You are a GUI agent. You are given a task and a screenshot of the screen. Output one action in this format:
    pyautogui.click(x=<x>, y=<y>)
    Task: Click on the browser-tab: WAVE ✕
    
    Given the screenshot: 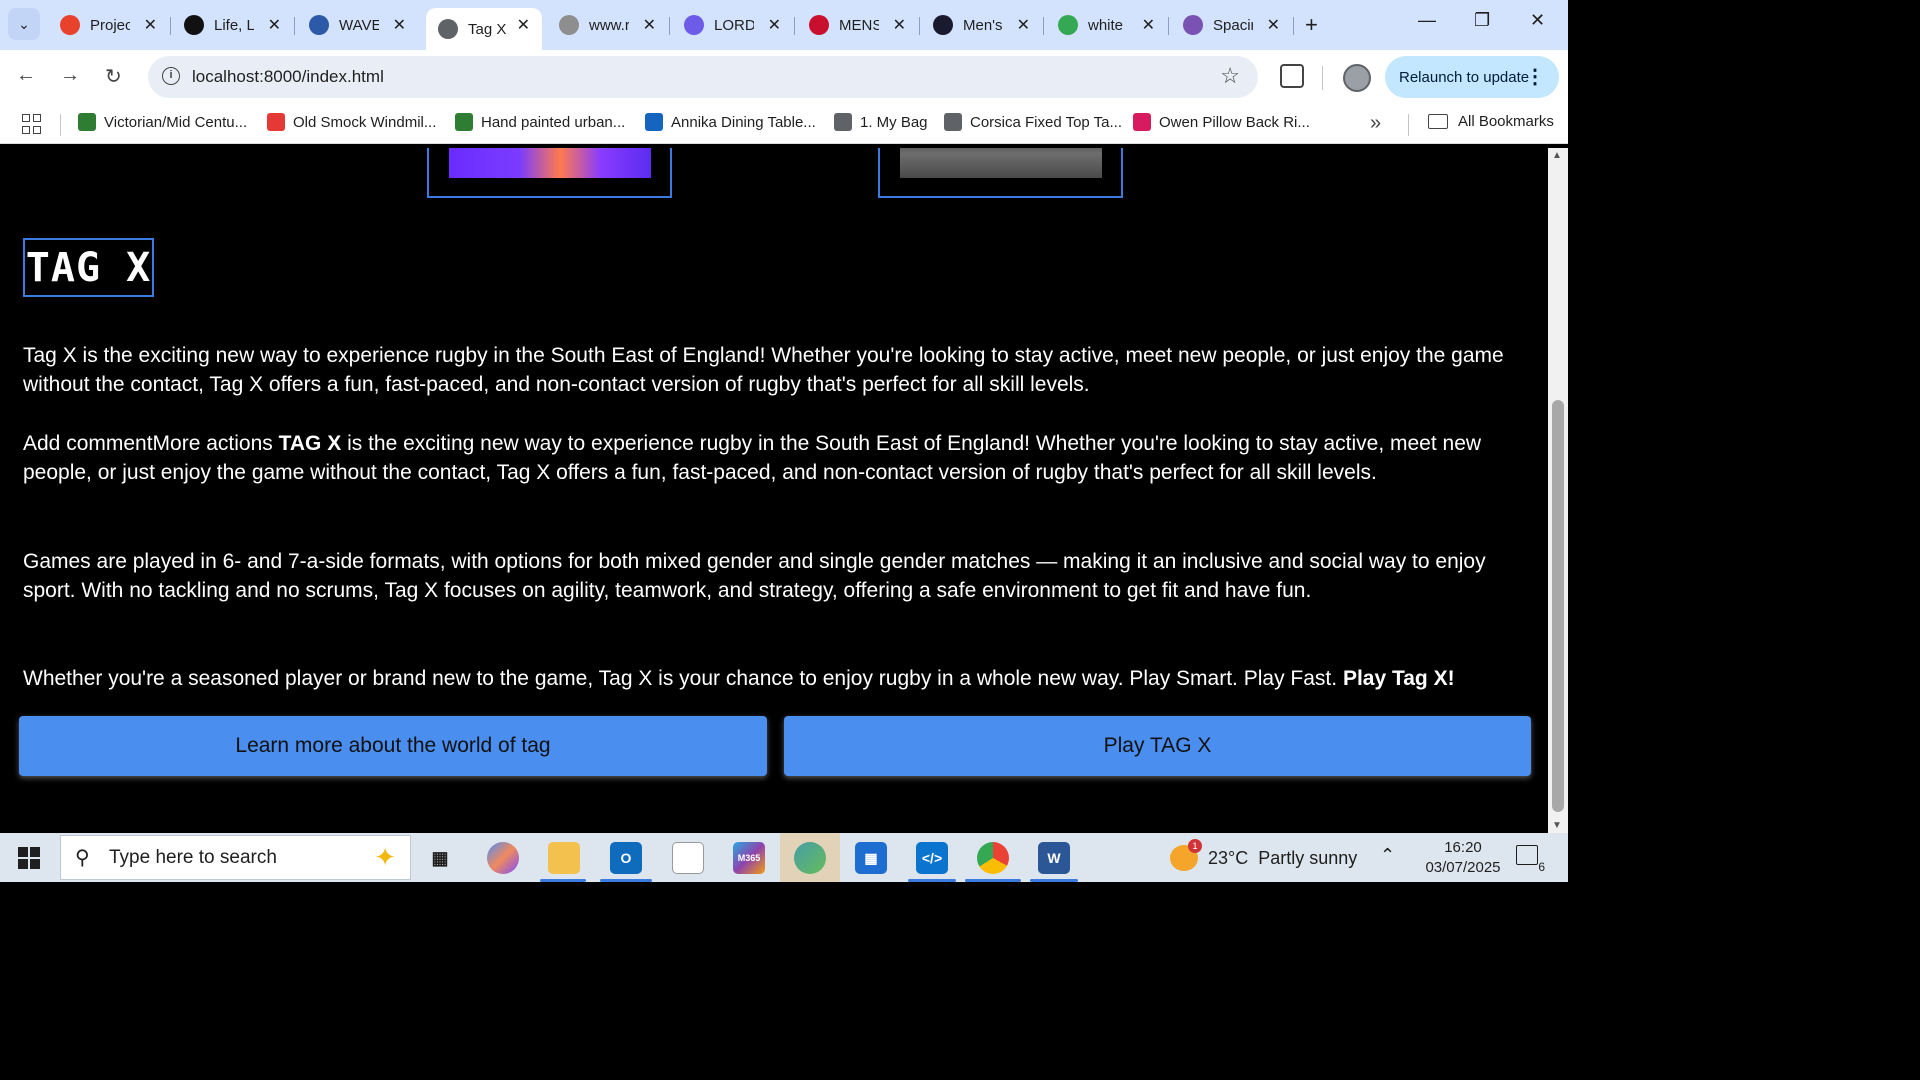 What is the action you would take?
    pyautogui.click(x=357, y=25)
    